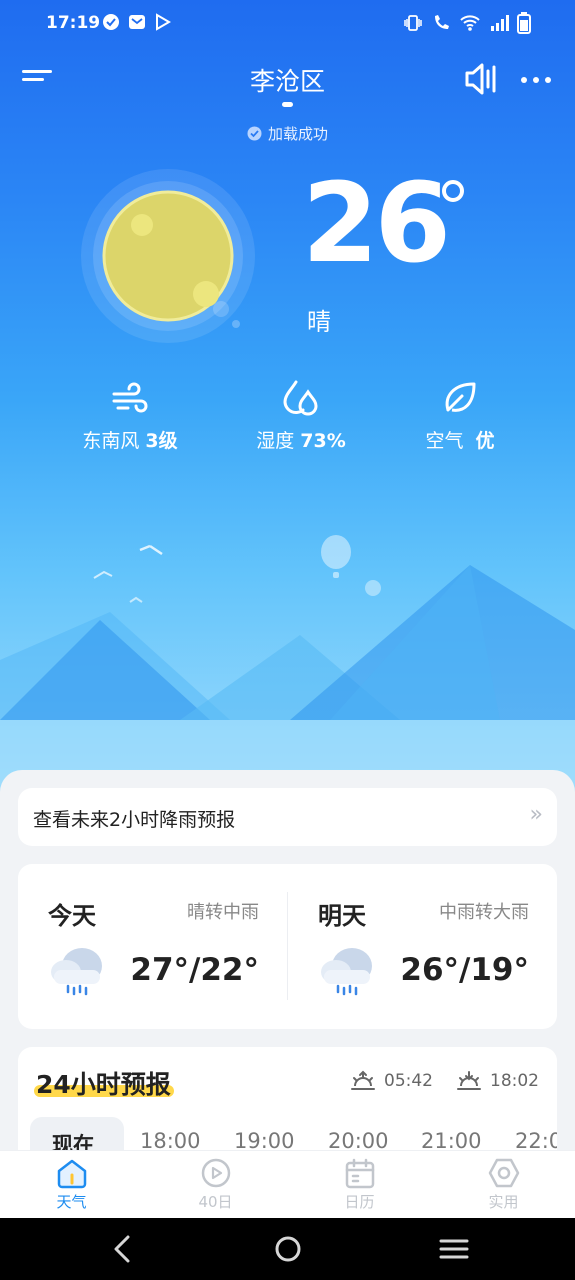 Image resolution: width=575 pixels, height=1280 pixels. Describe the element at coordinates (363, 1080) in the screenshot. I see `sunrise-icon` at that location.